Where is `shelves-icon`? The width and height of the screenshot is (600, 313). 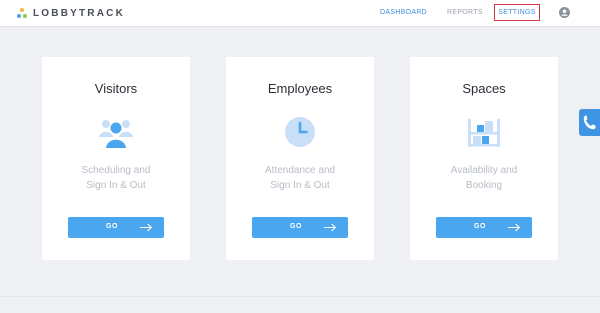 shelves-icon is located at coordinates (484, 133).